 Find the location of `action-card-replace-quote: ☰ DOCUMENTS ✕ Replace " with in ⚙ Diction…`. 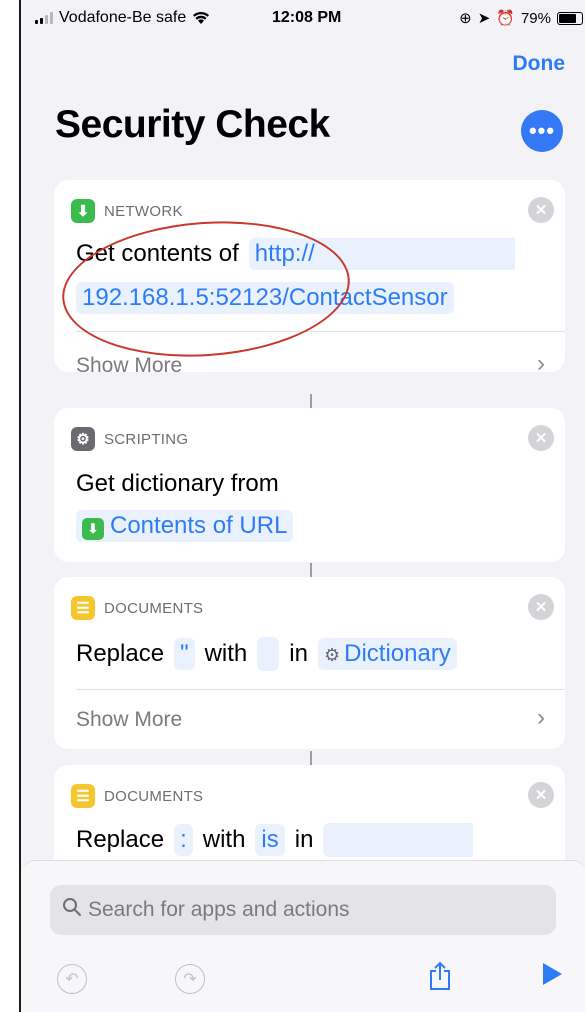

action-card-replace-quote: ☰ DOCUMENTS ✕ Replace " with in ⚙ Diction… is located at coordinates (309, 663).